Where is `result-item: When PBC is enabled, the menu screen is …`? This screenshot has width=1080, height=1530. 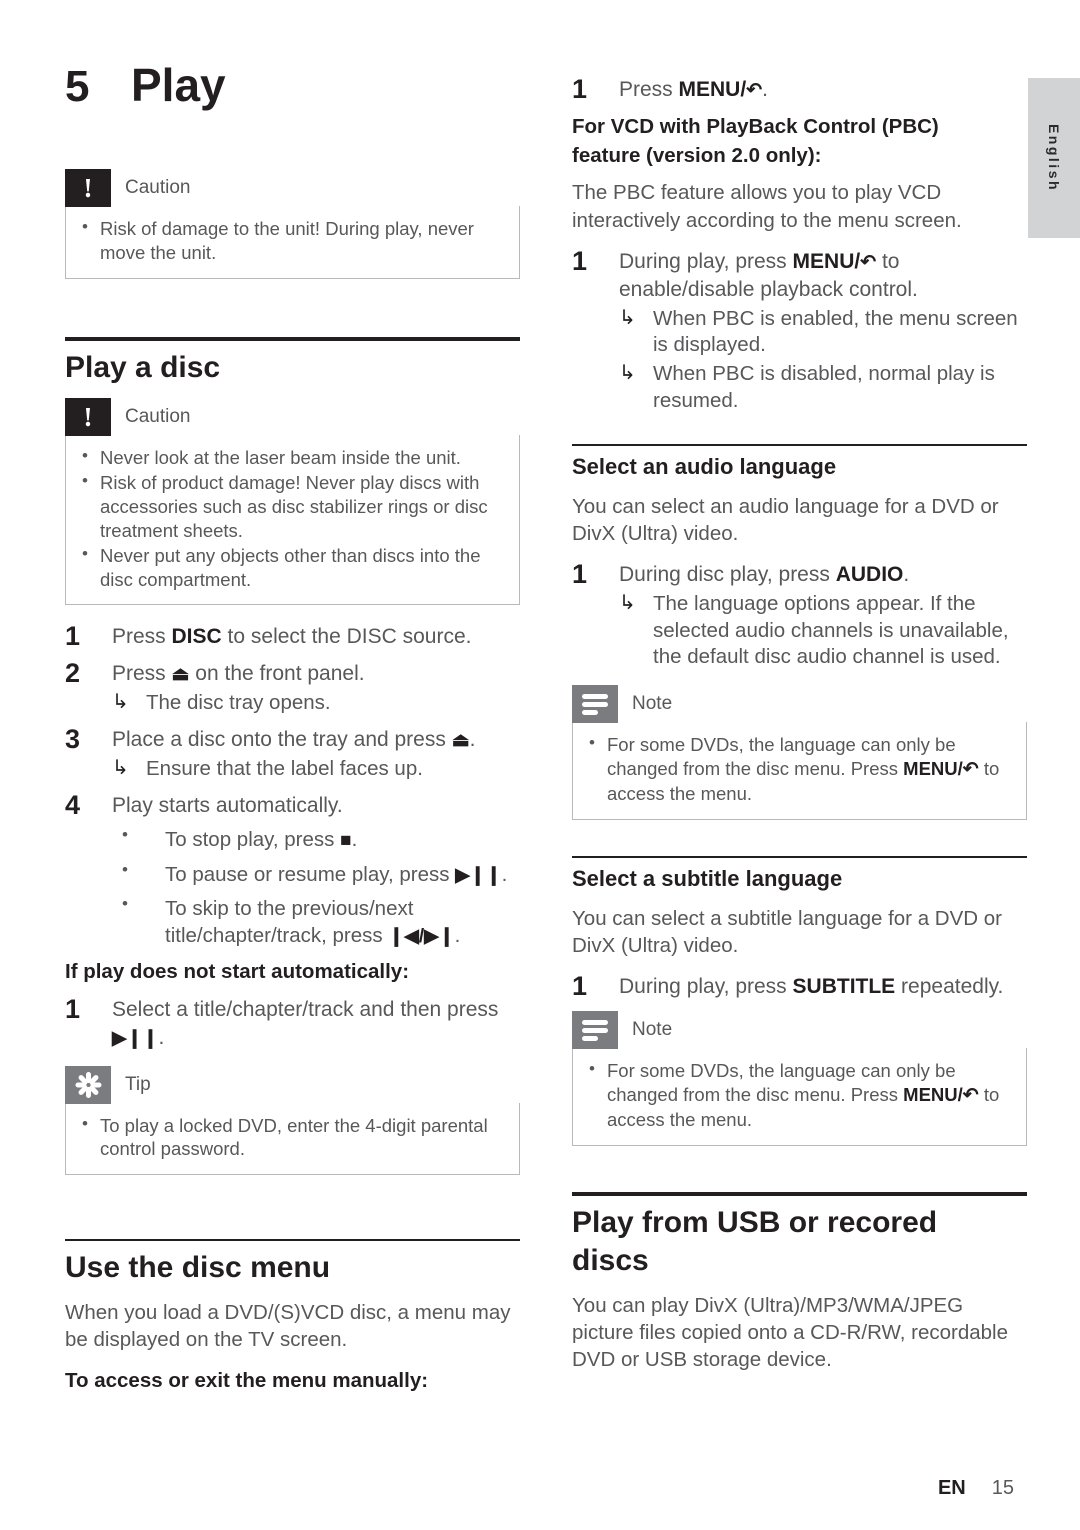
result-item: When PBC is enabled, the menu screen is … is located at coordinates (823, 332).